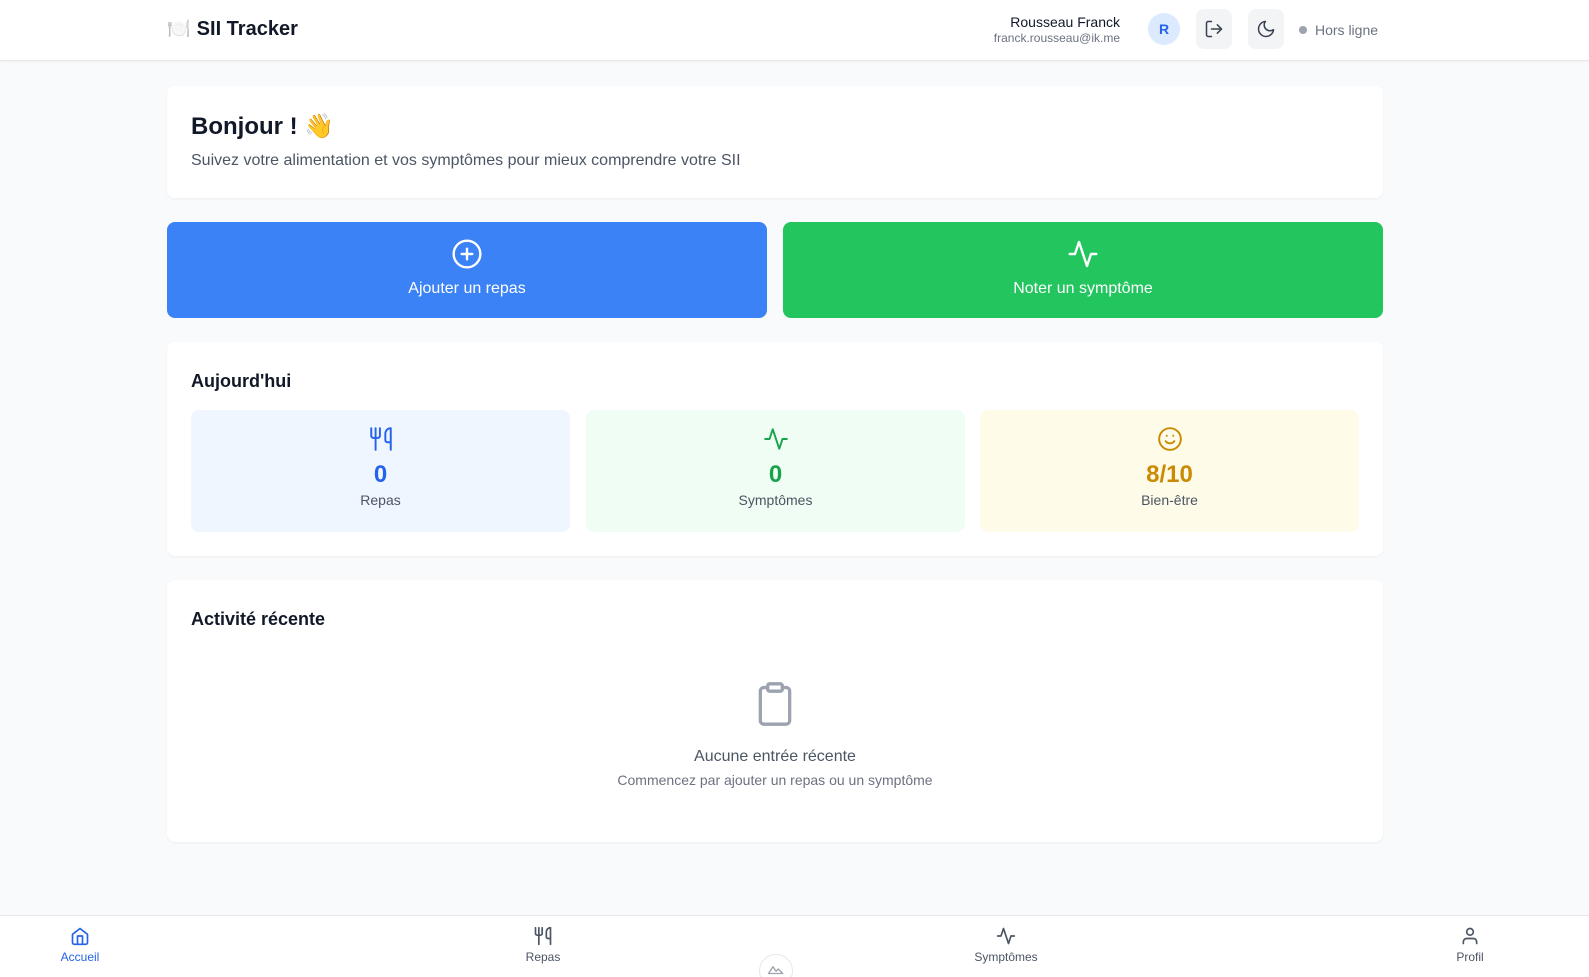 This screenshot has height=977, width=1589. What do you see at coordinates (1065, 22) in the screenshot?
I see `user-name: Rousseau Franck` at bounding box center [1065, 22].